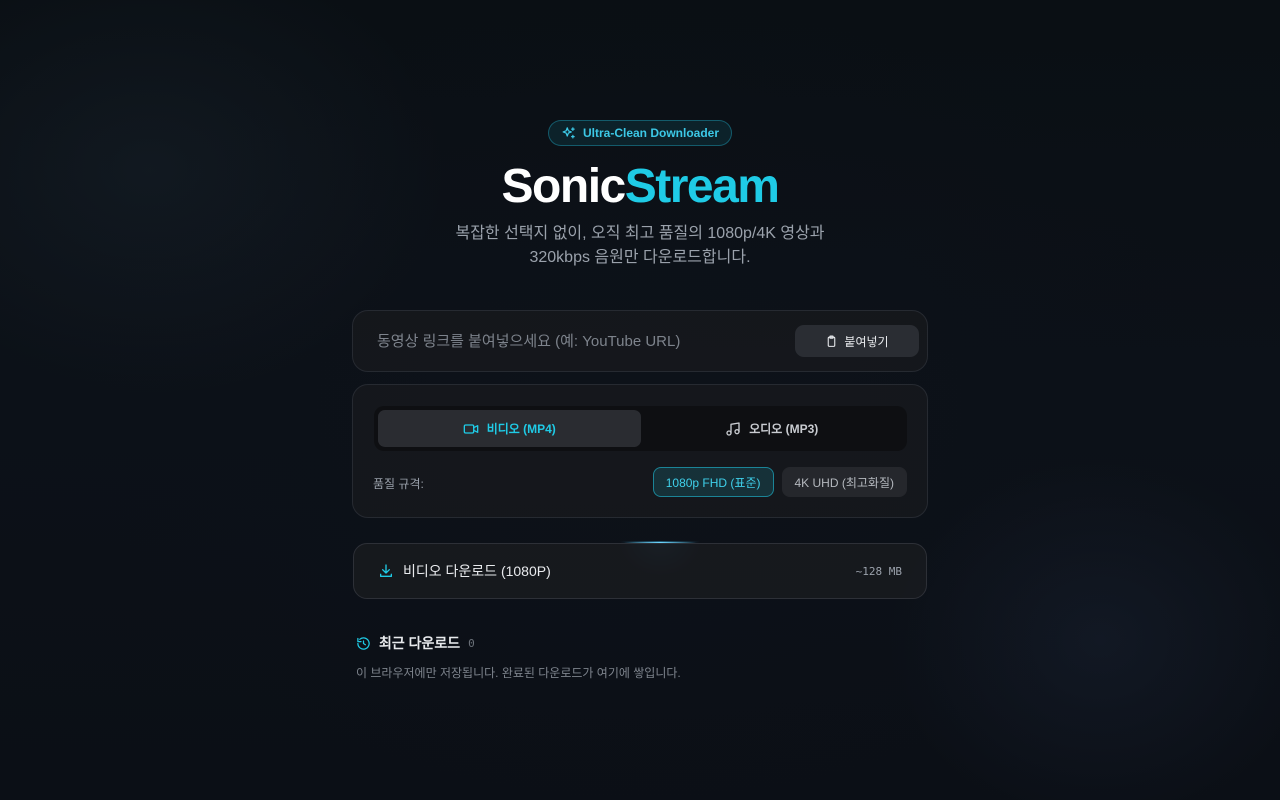  Describe the element at coordinates (832, 341) in the screenshot. I see `clipboard-icon` at that location.